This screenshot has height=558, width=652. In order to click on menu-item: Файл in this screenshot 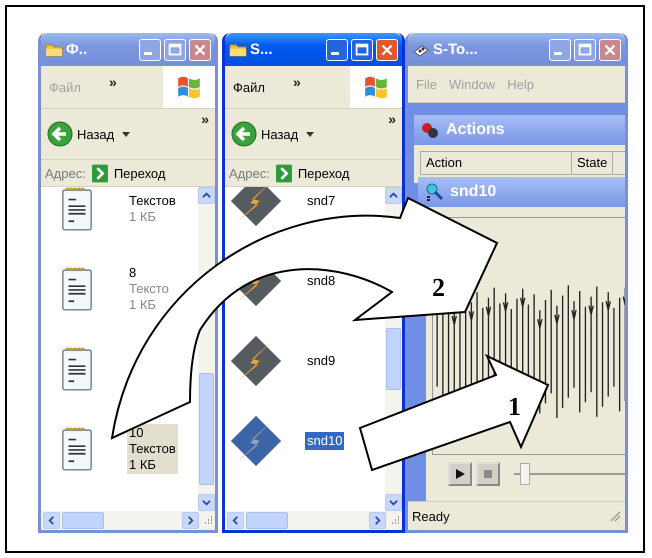, I will do `click(249, 87)`.